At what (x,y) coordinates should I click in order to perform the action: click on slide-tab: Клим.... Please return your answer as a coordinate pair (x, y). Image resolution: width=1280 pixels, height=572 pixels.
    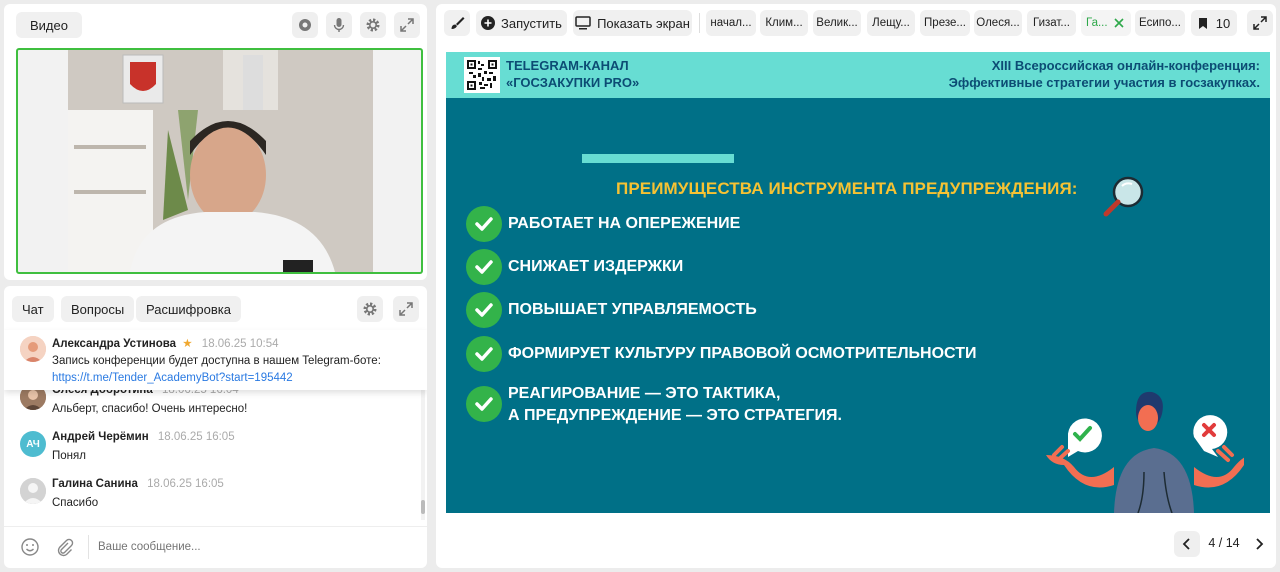
    Looking at the image, I should click on (784, 23).